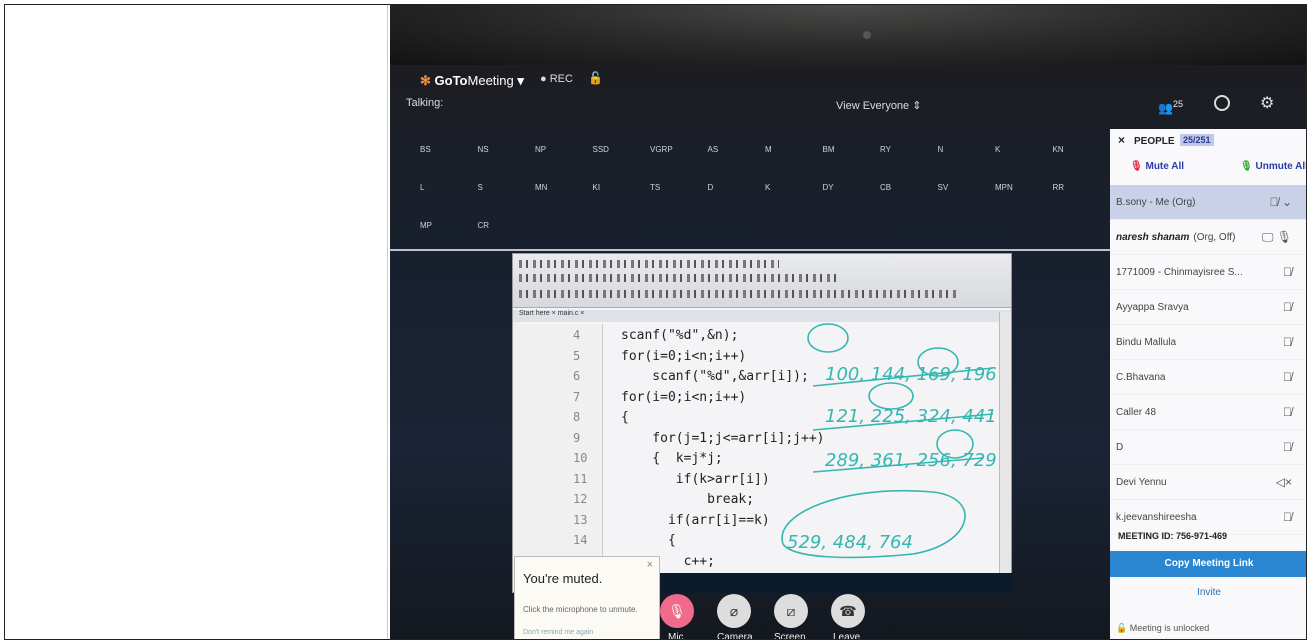 This screenshot has width=1311, height=644. What do you see at coordinates (577, 417) in the screenshot?
I see `line-number: 8` at bounding box center [577, 417].